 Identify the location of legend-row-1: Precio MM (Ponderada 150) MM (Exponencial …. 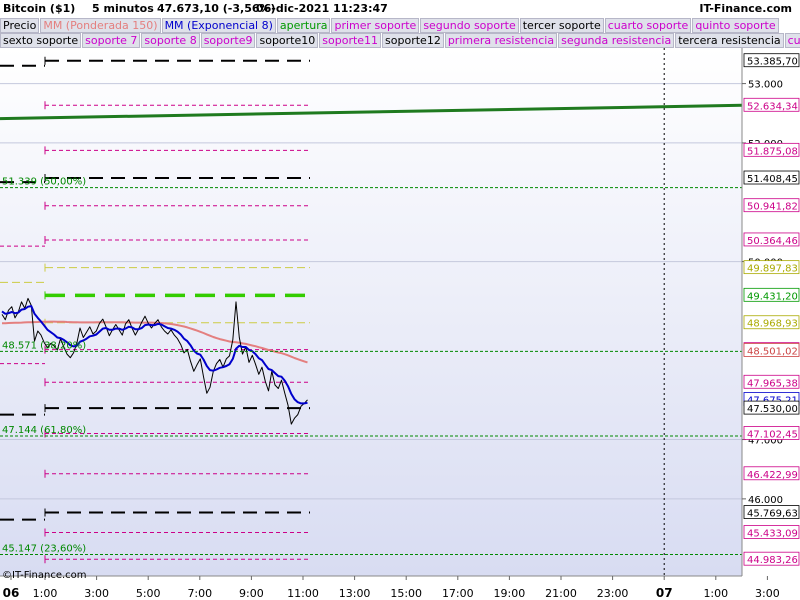
(400, 25).